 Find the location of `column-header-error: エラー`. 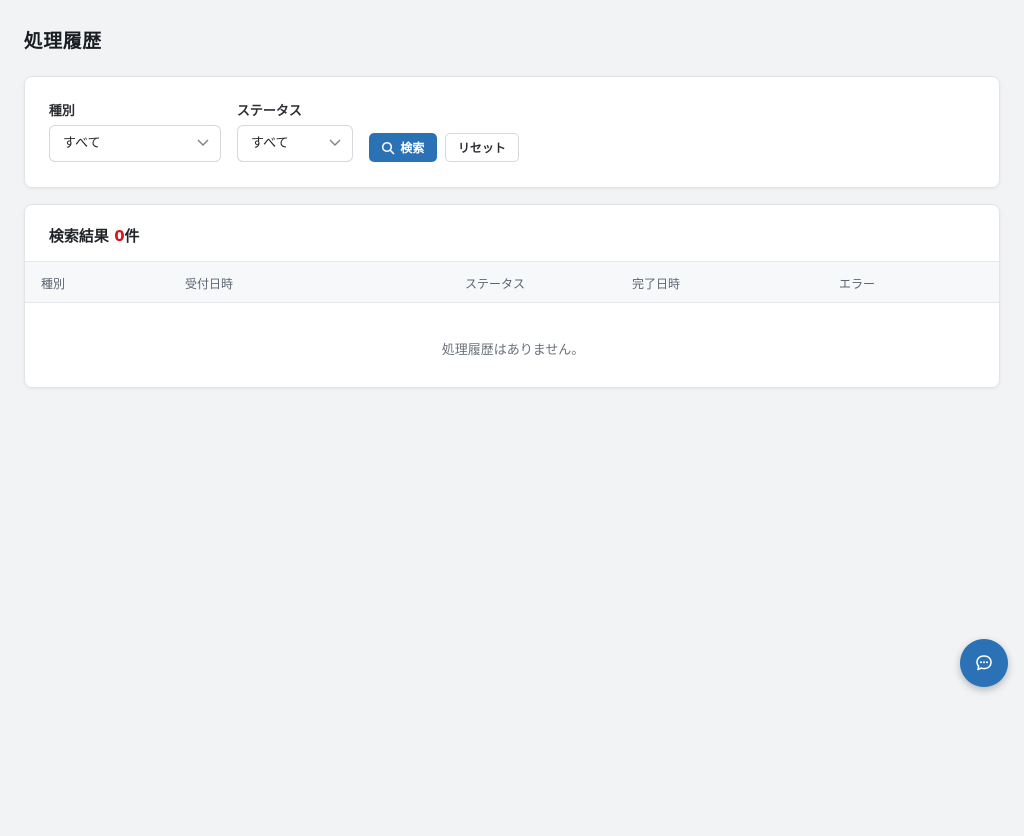

column-header-error: エラー is located at coordinates (857, 283).